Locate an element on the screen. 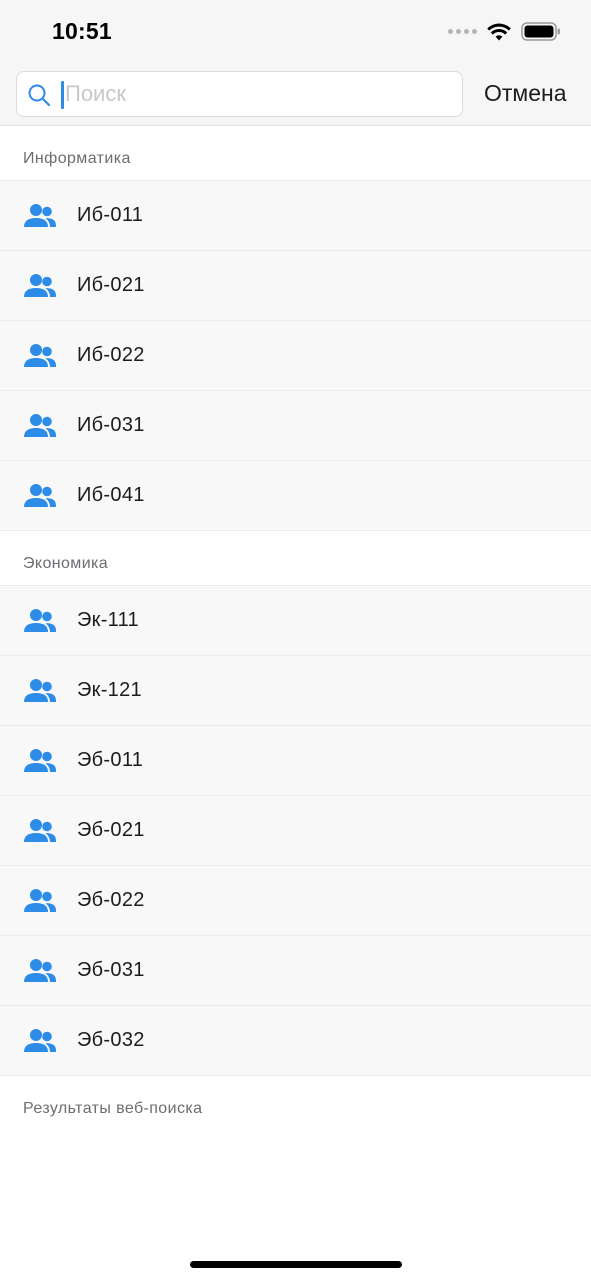 The width and height of the screenshot is (591, 1280). status-bar: 10:51 is located at coordinates (295, 31).